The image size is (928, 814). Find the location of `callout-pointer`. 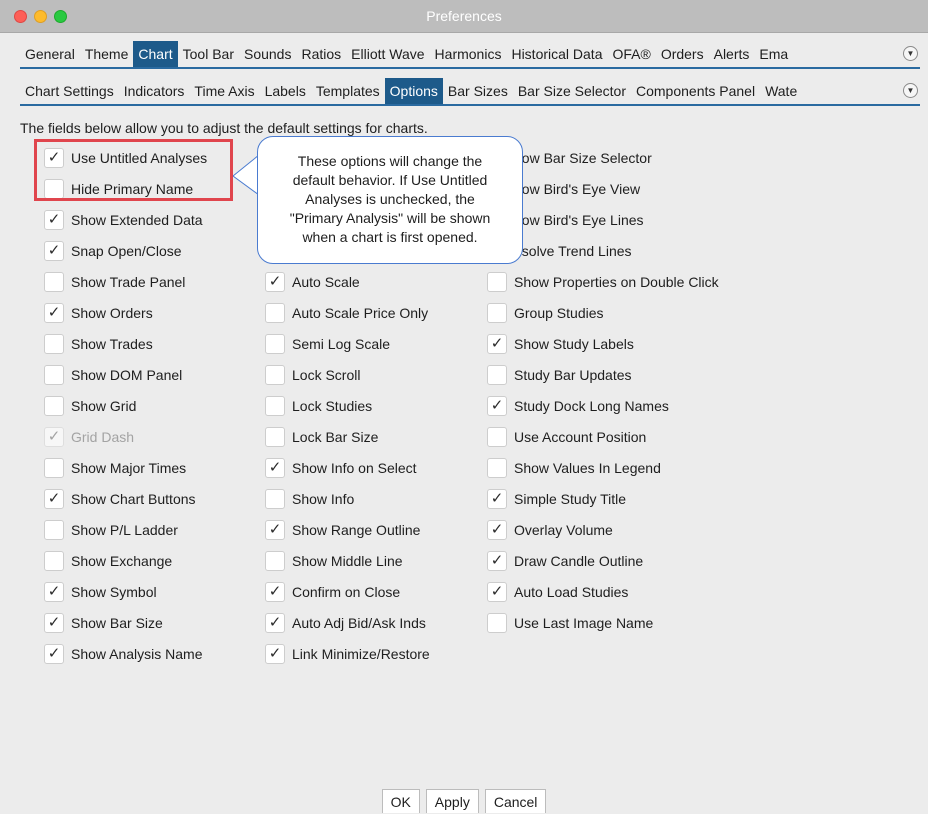

callout-pointer is located at coordinates (246, 175).